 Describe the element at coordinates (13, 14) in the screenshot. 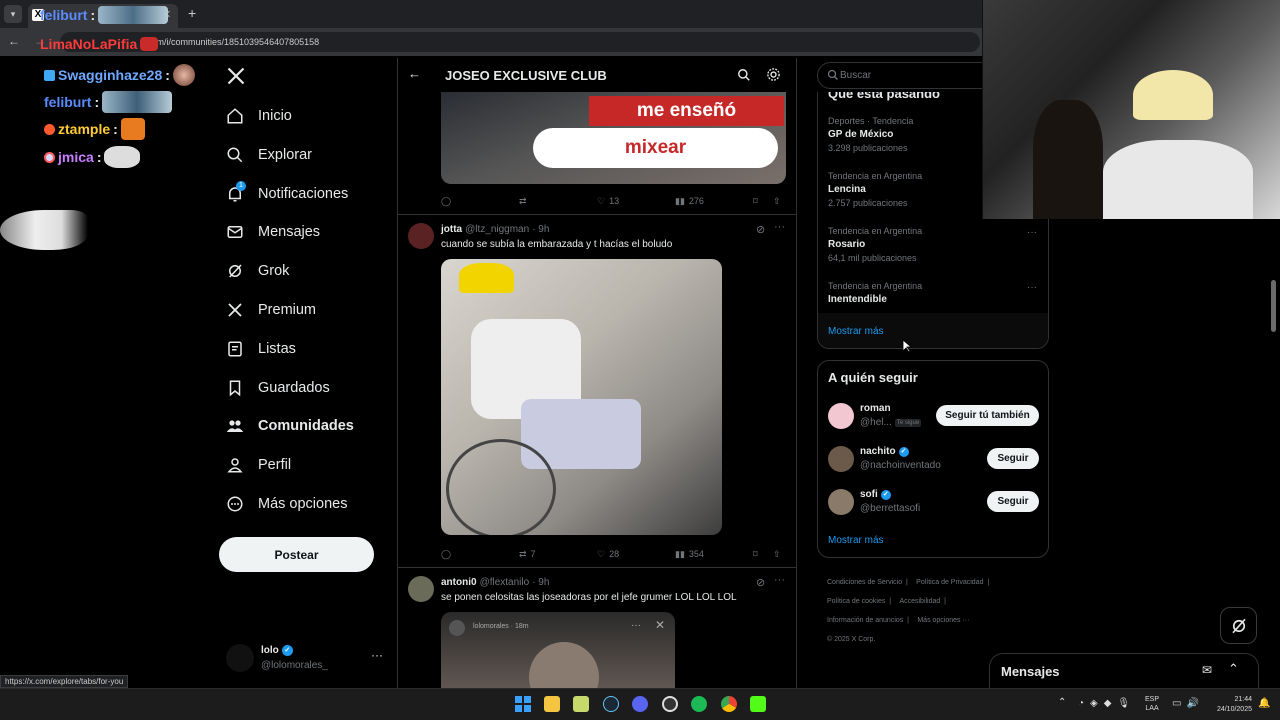

I see `tab-list-button: ▾` at that location.